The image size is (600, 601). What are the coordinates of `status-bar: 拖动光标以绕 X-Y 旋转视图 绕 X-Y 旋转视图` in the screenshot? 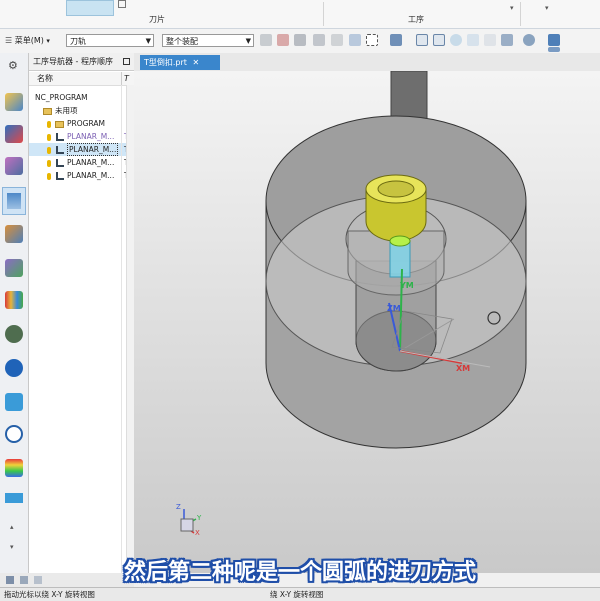 It's located at (300, 594).